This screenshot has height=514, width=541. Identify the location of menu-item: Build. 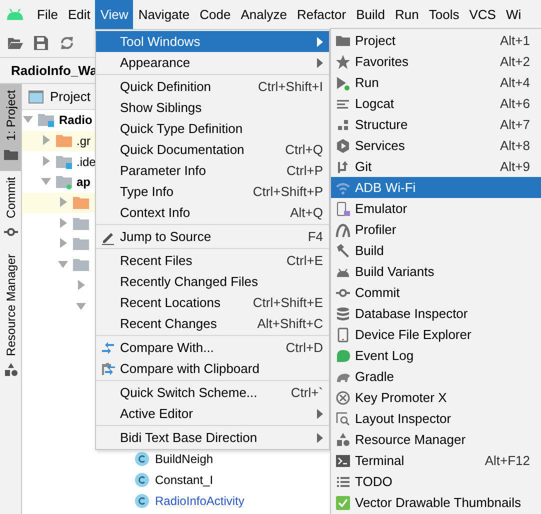
(436, 250).